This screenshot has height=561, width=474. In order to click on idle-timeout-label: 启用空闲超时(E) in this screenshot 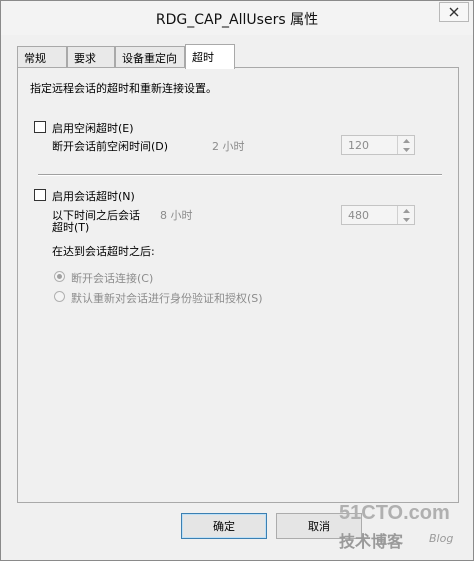, I will do `click(93, 128)`.